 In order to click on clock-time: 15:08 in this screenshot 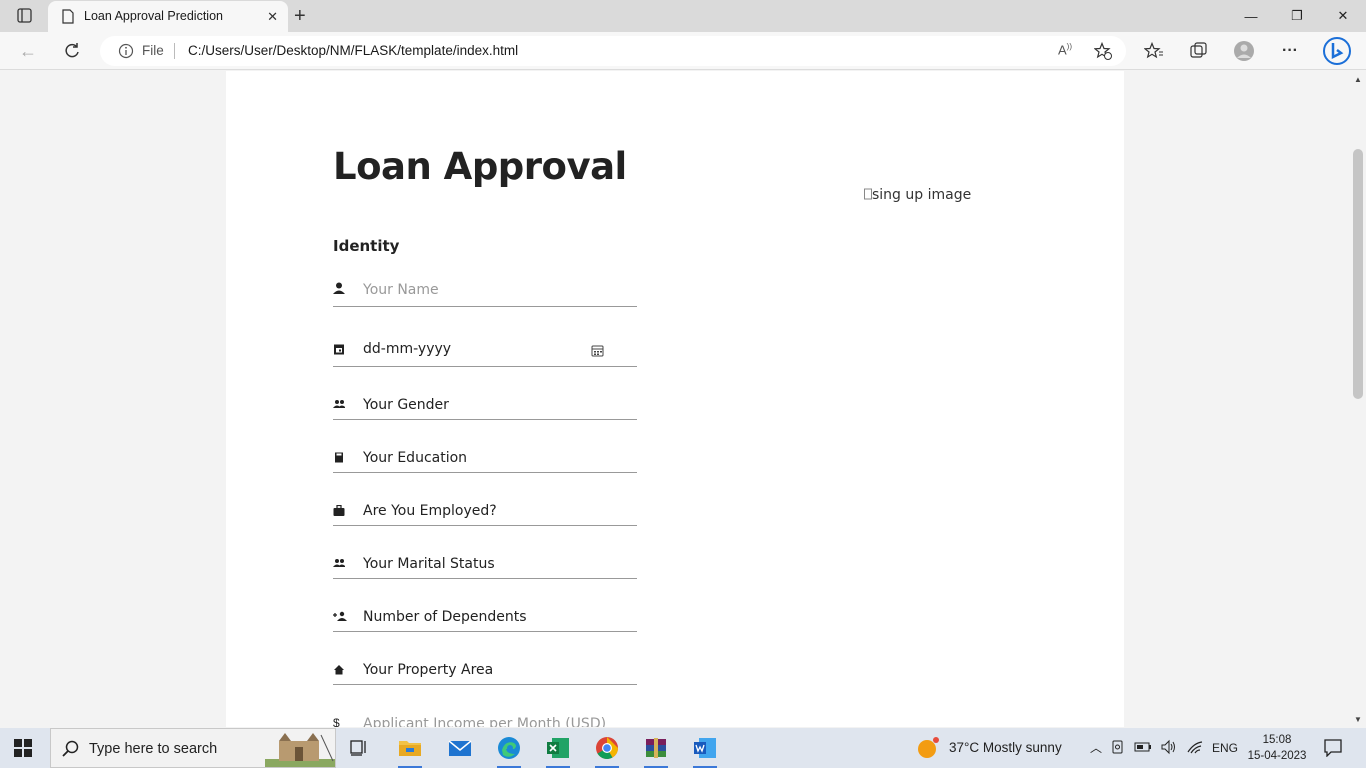, I will do `click(1277, 740)`.